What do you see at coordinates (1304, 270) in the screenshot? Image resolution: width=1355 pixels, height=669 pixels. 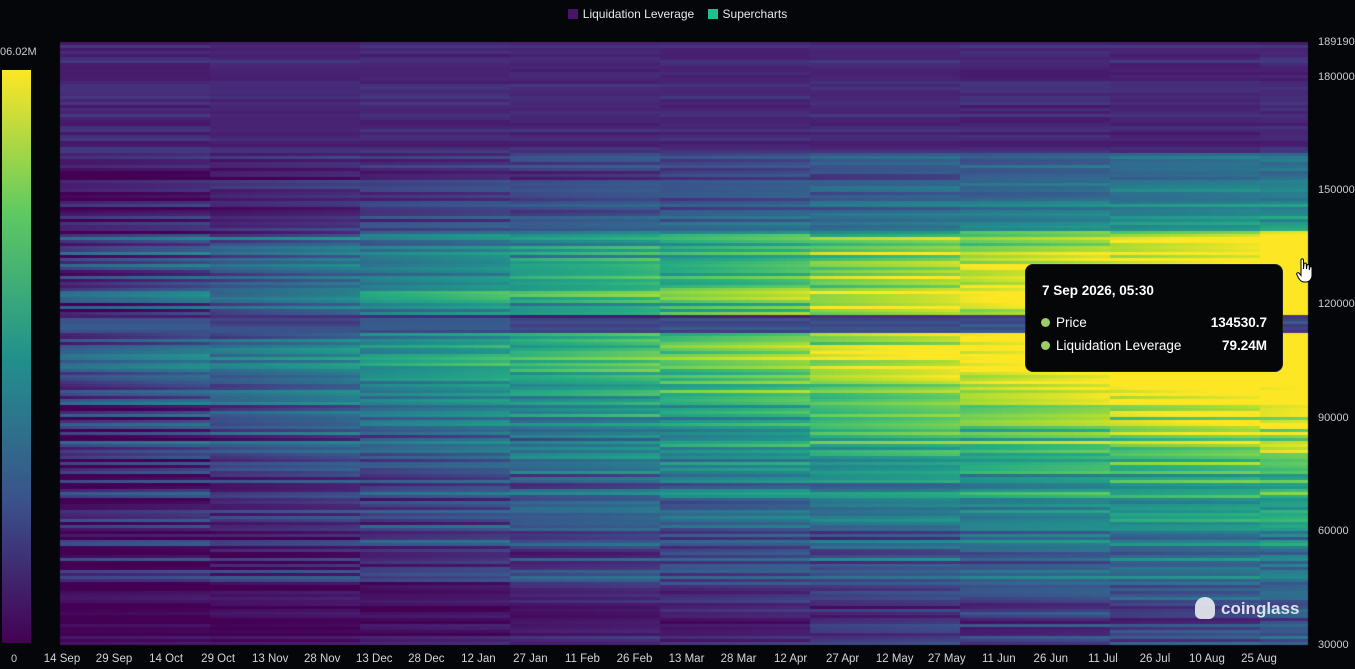 I see `hand-cursor-icon` at bounding box center [1304, 270].